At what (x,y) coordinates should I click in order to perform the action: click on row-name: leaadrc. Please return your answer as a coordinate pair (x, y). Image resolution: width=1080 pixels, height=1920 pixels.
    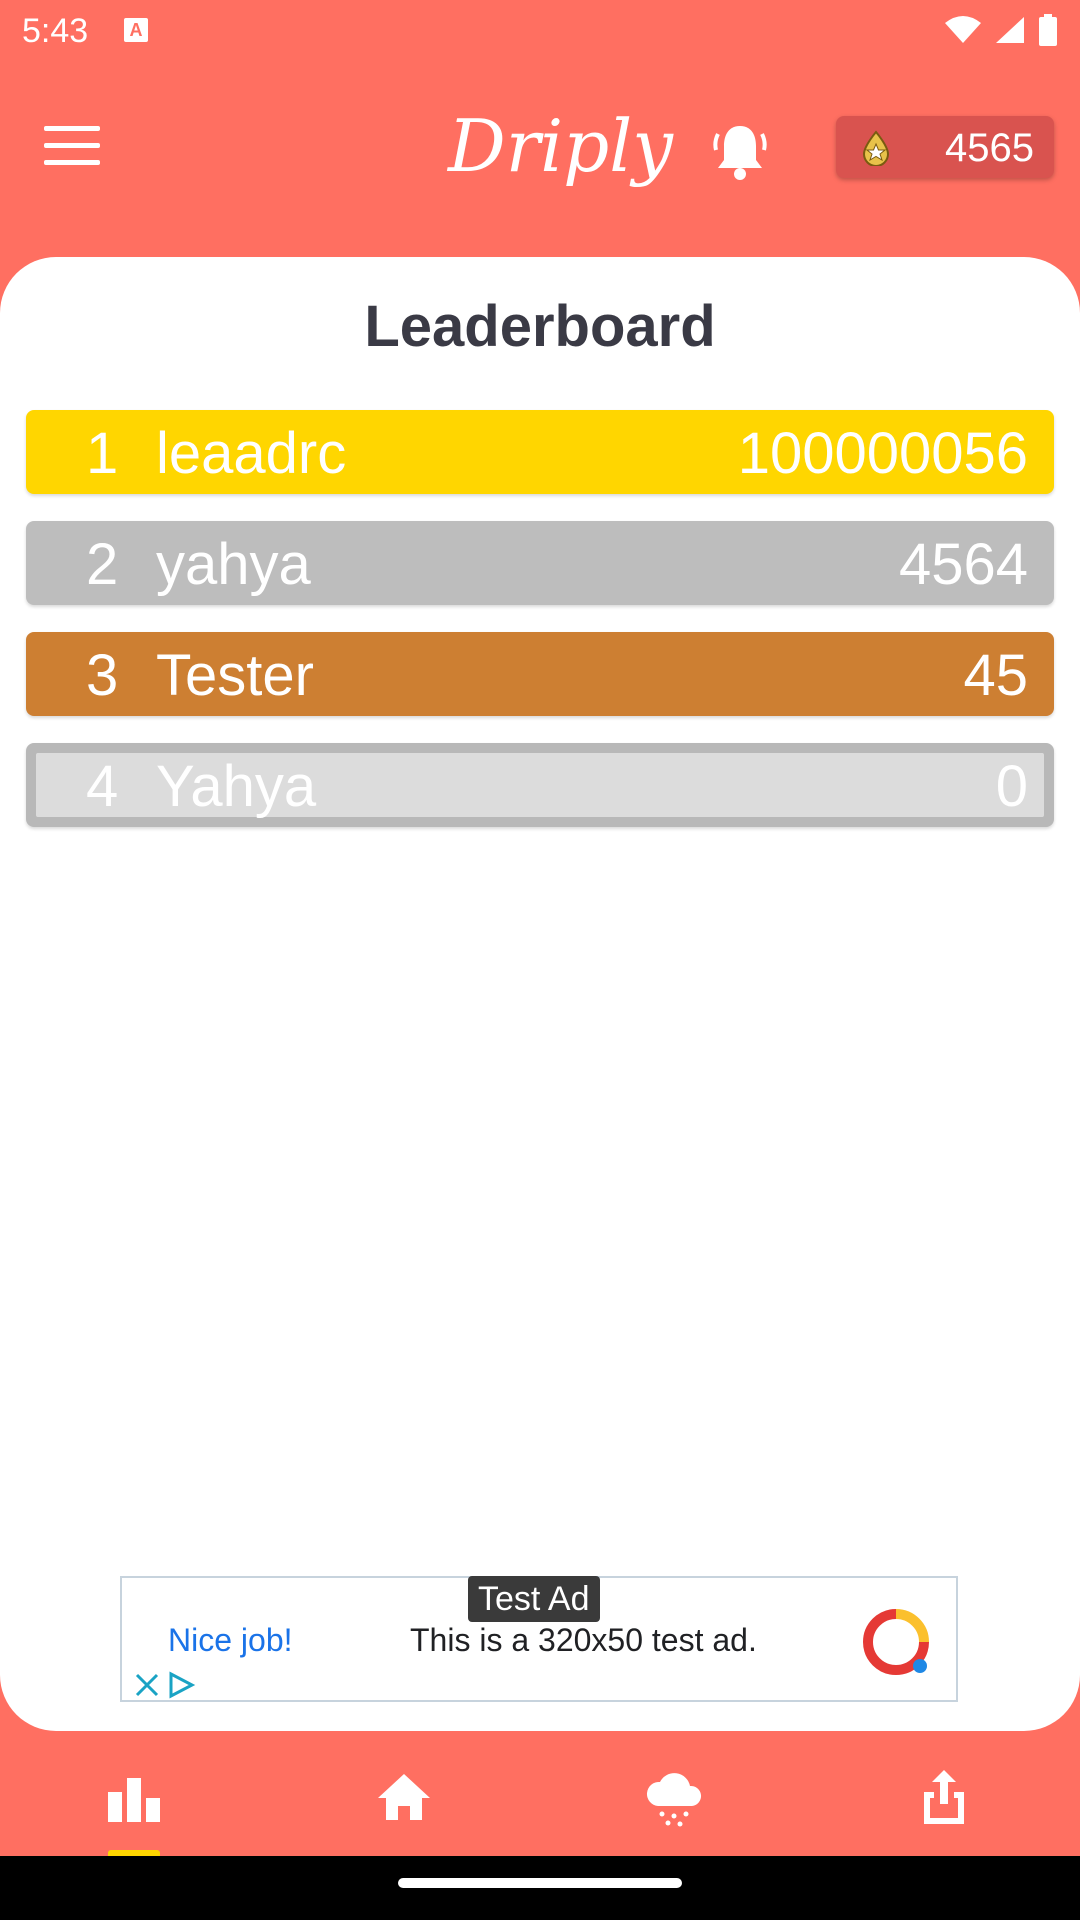
    Looking at the image, I should click on (251, 453).